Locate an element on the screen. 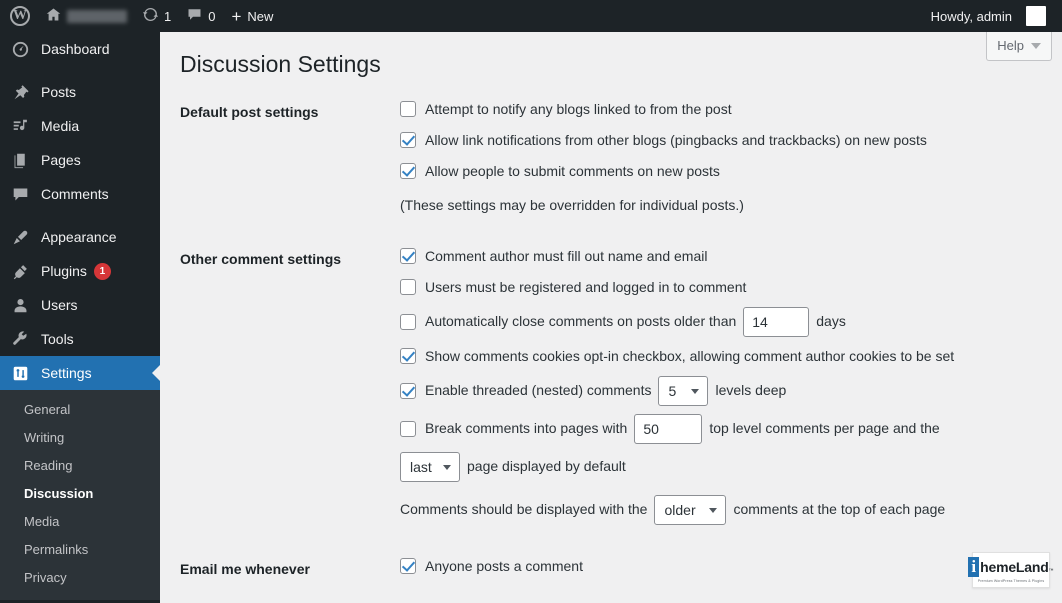 This screenshot has height=603, width=1062. sidebar-item-dashboard: Dashboard is located at coordinates (80, 49).